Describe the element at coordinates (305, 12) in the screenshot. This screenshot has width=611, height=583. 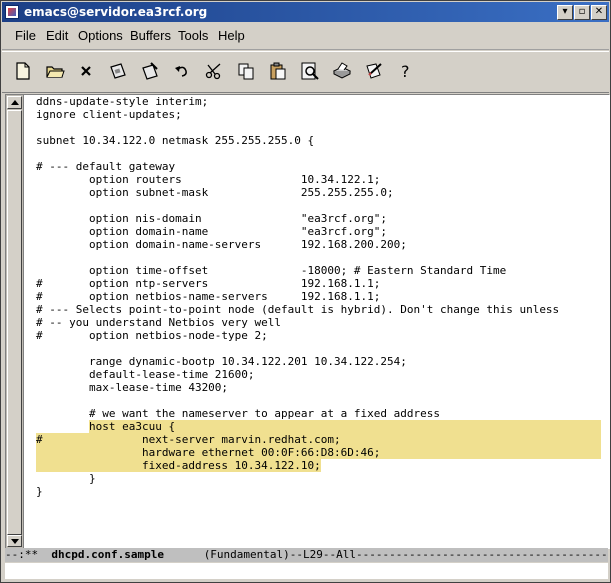
I see `title-bar: emacs@servidor.ea3rcf.org ▾ ▫ ✕` at that location.